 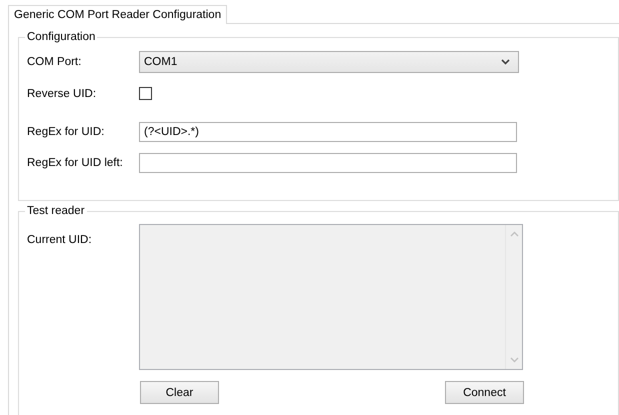 I want to click on field-label: Current UID:, so click(x=59, y=239).